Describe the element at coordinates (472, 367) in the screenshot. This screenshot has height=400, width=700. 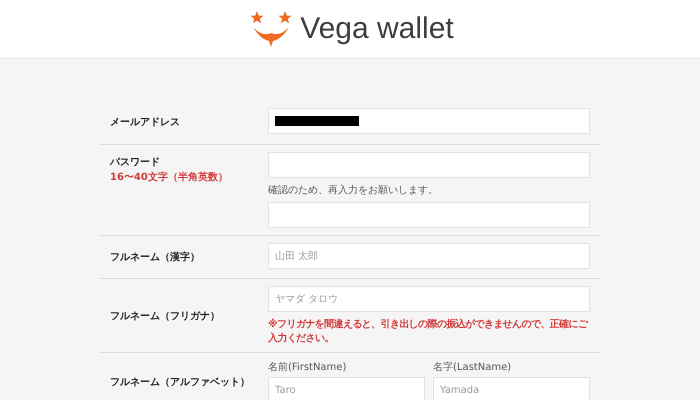
I see `field-caption: 名字(LastName)` at that location.